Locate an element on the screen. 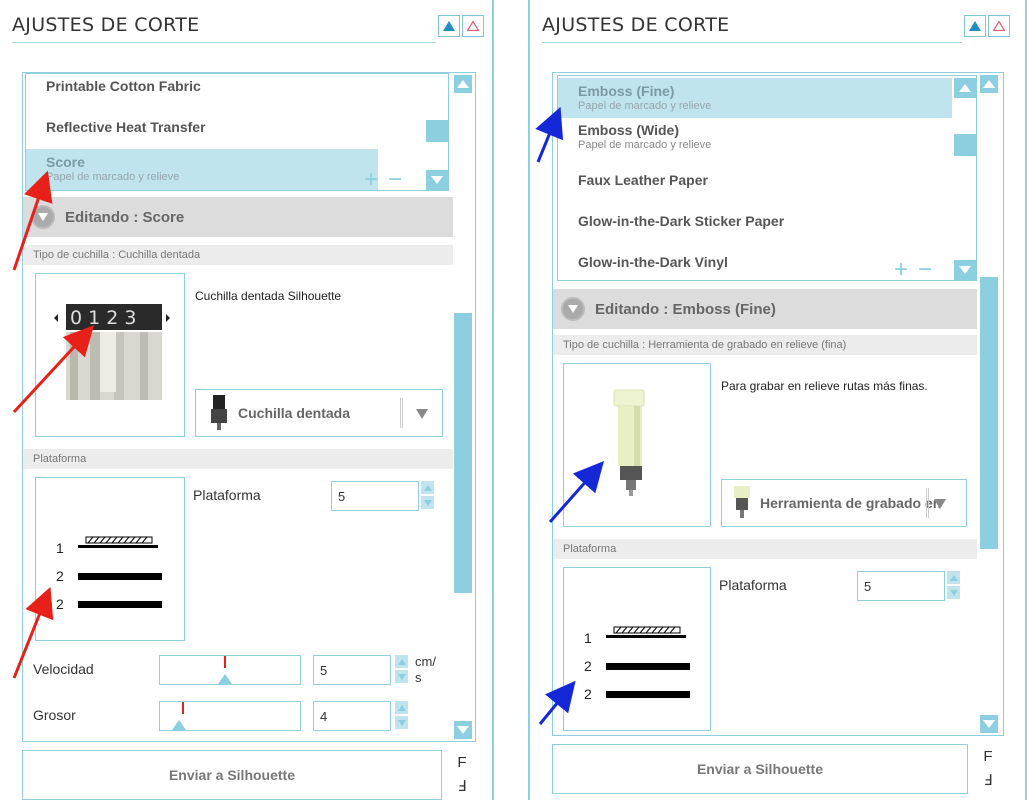 This screenshot has width=1027, height=800. thickness-slider-thumb is located at coordinates (179, 725).